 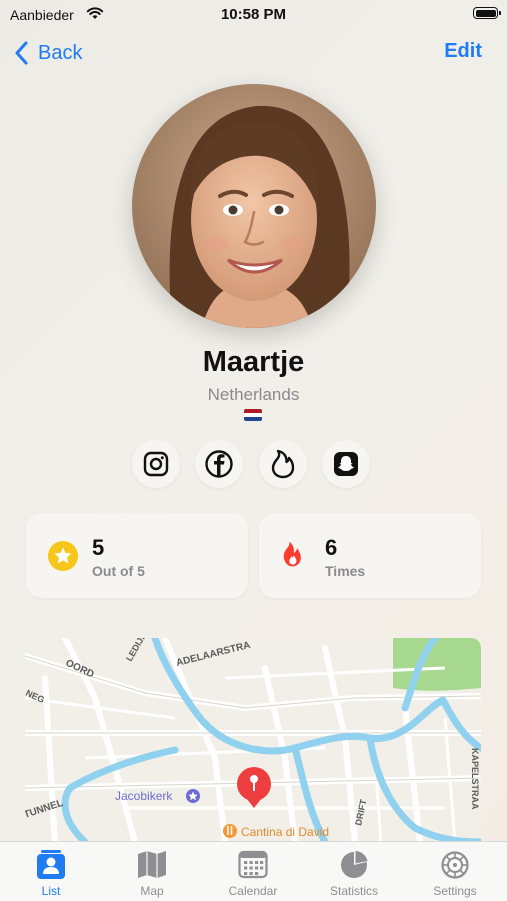 I want to click on tab-calendar: Calendar, so click(x=253, y=871).